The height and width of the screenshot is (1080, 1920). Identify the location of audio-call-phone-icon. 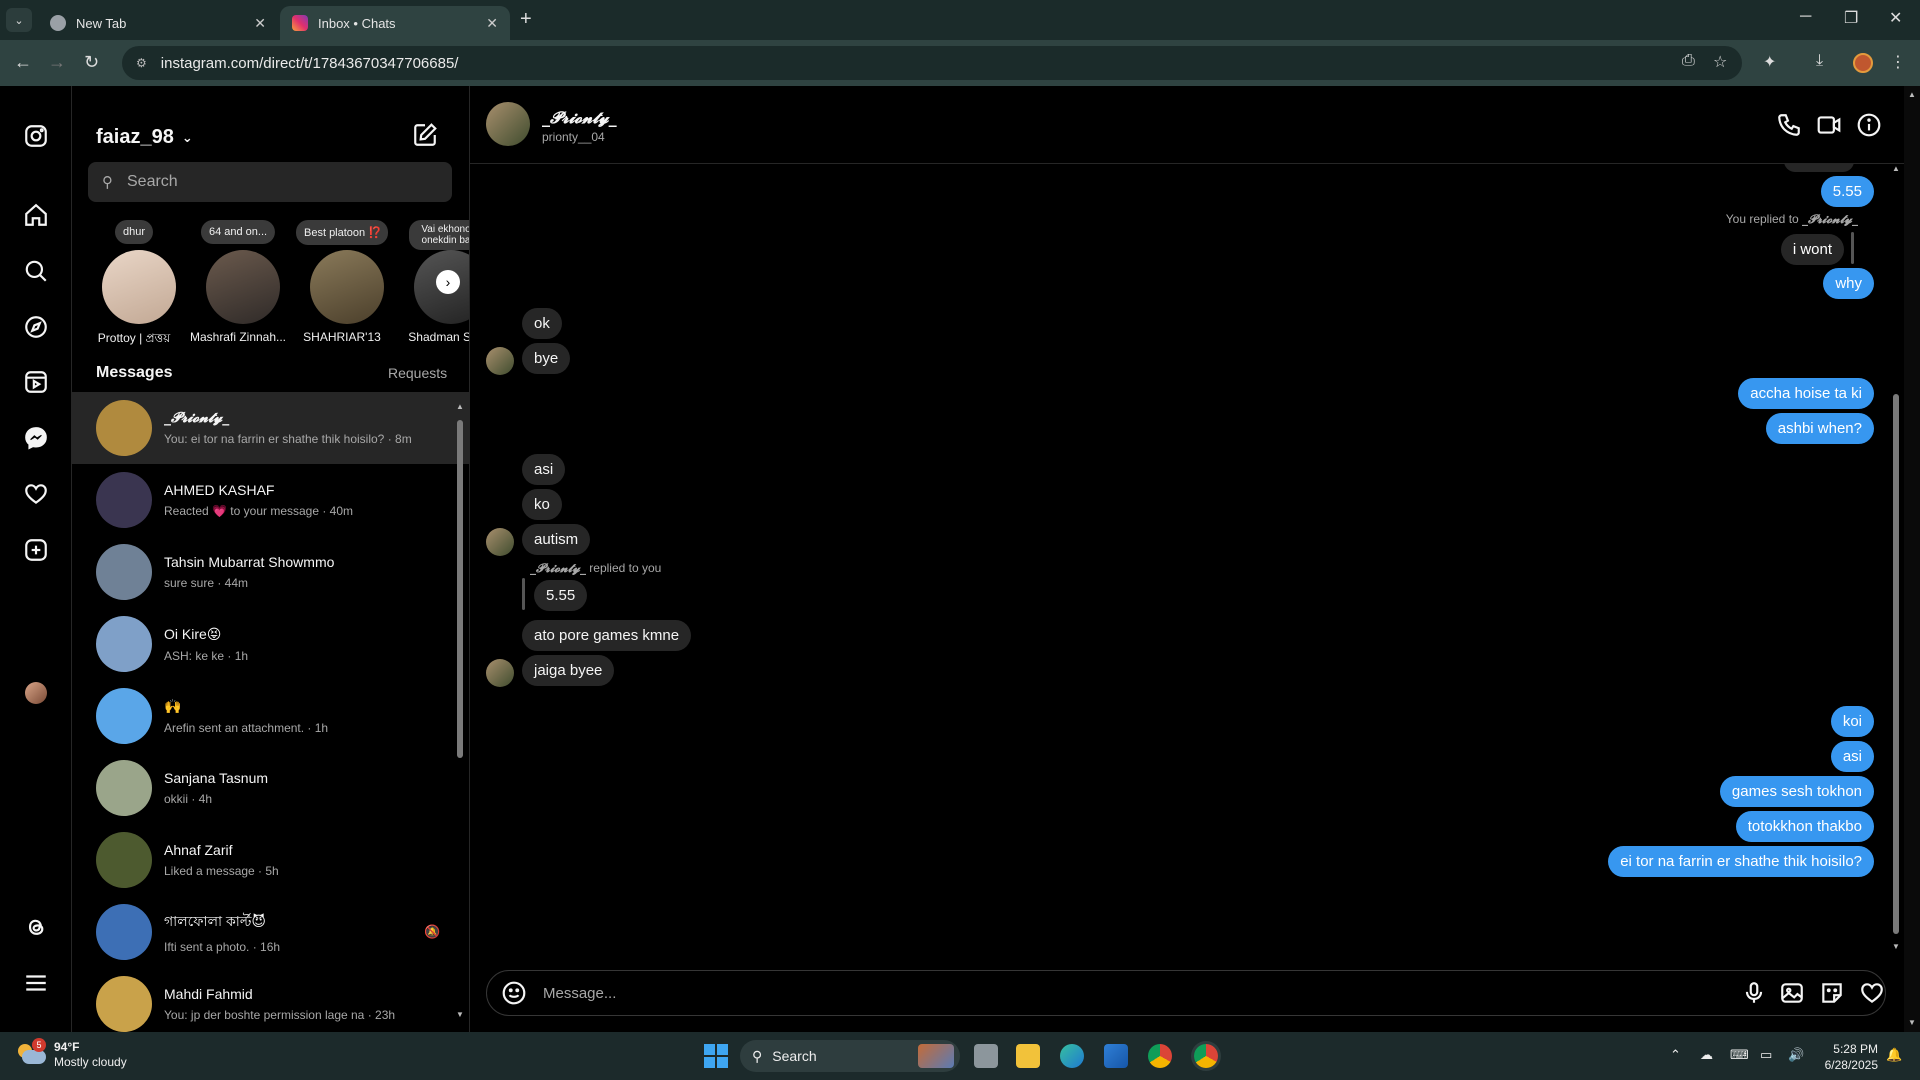
(1789, 125).